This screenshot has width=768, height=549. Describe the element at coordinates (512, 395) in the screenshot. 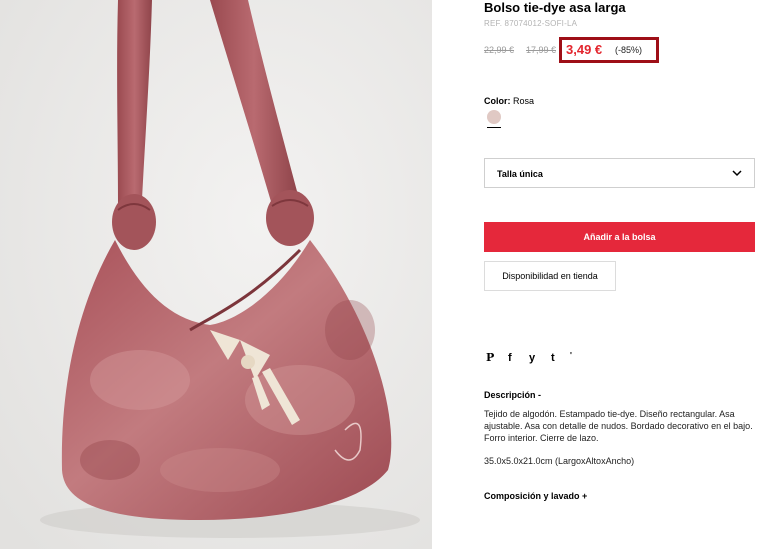

I see `description-toggle: Descripción -` at that location.